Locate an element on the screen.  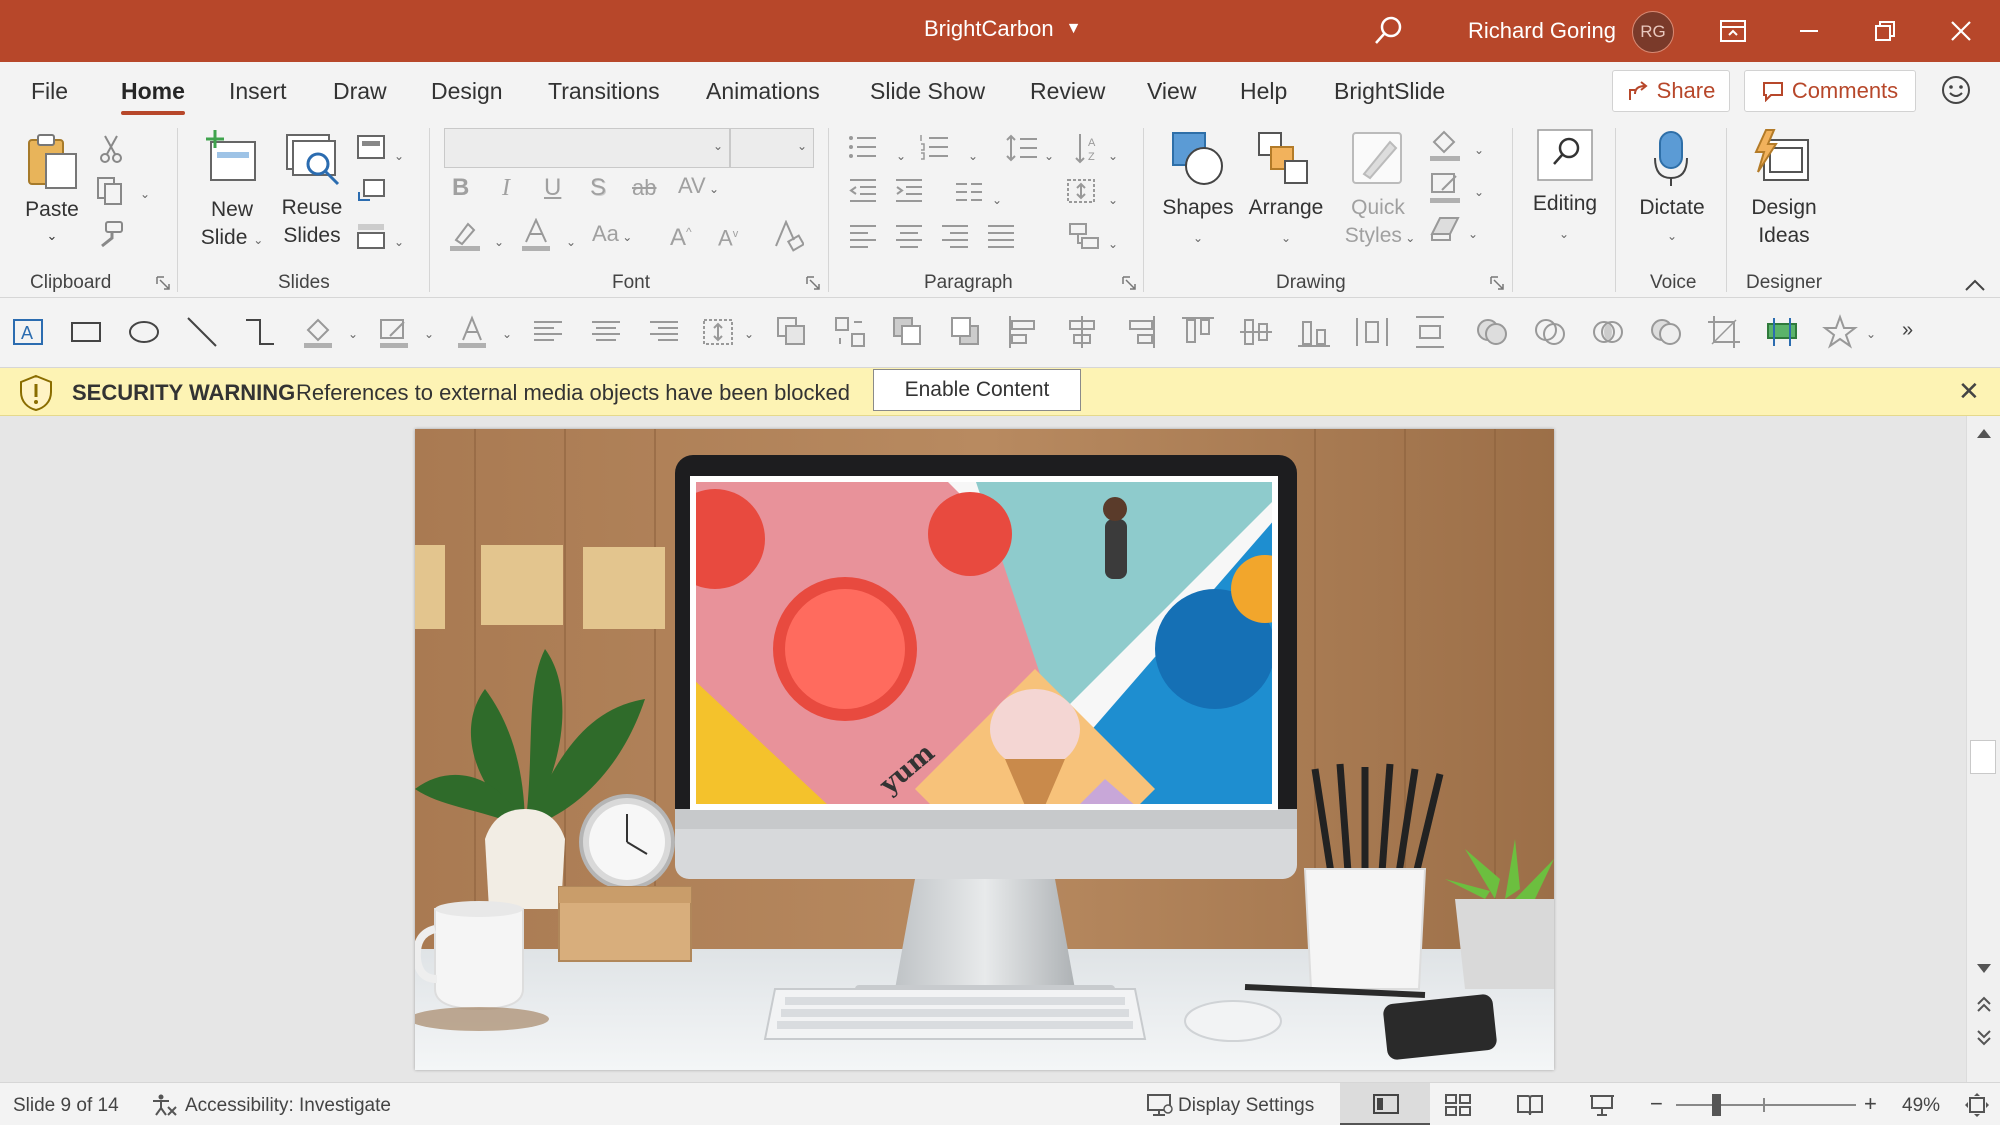
paste-dropdown: ⌄ is located at coordinates (52, 236).